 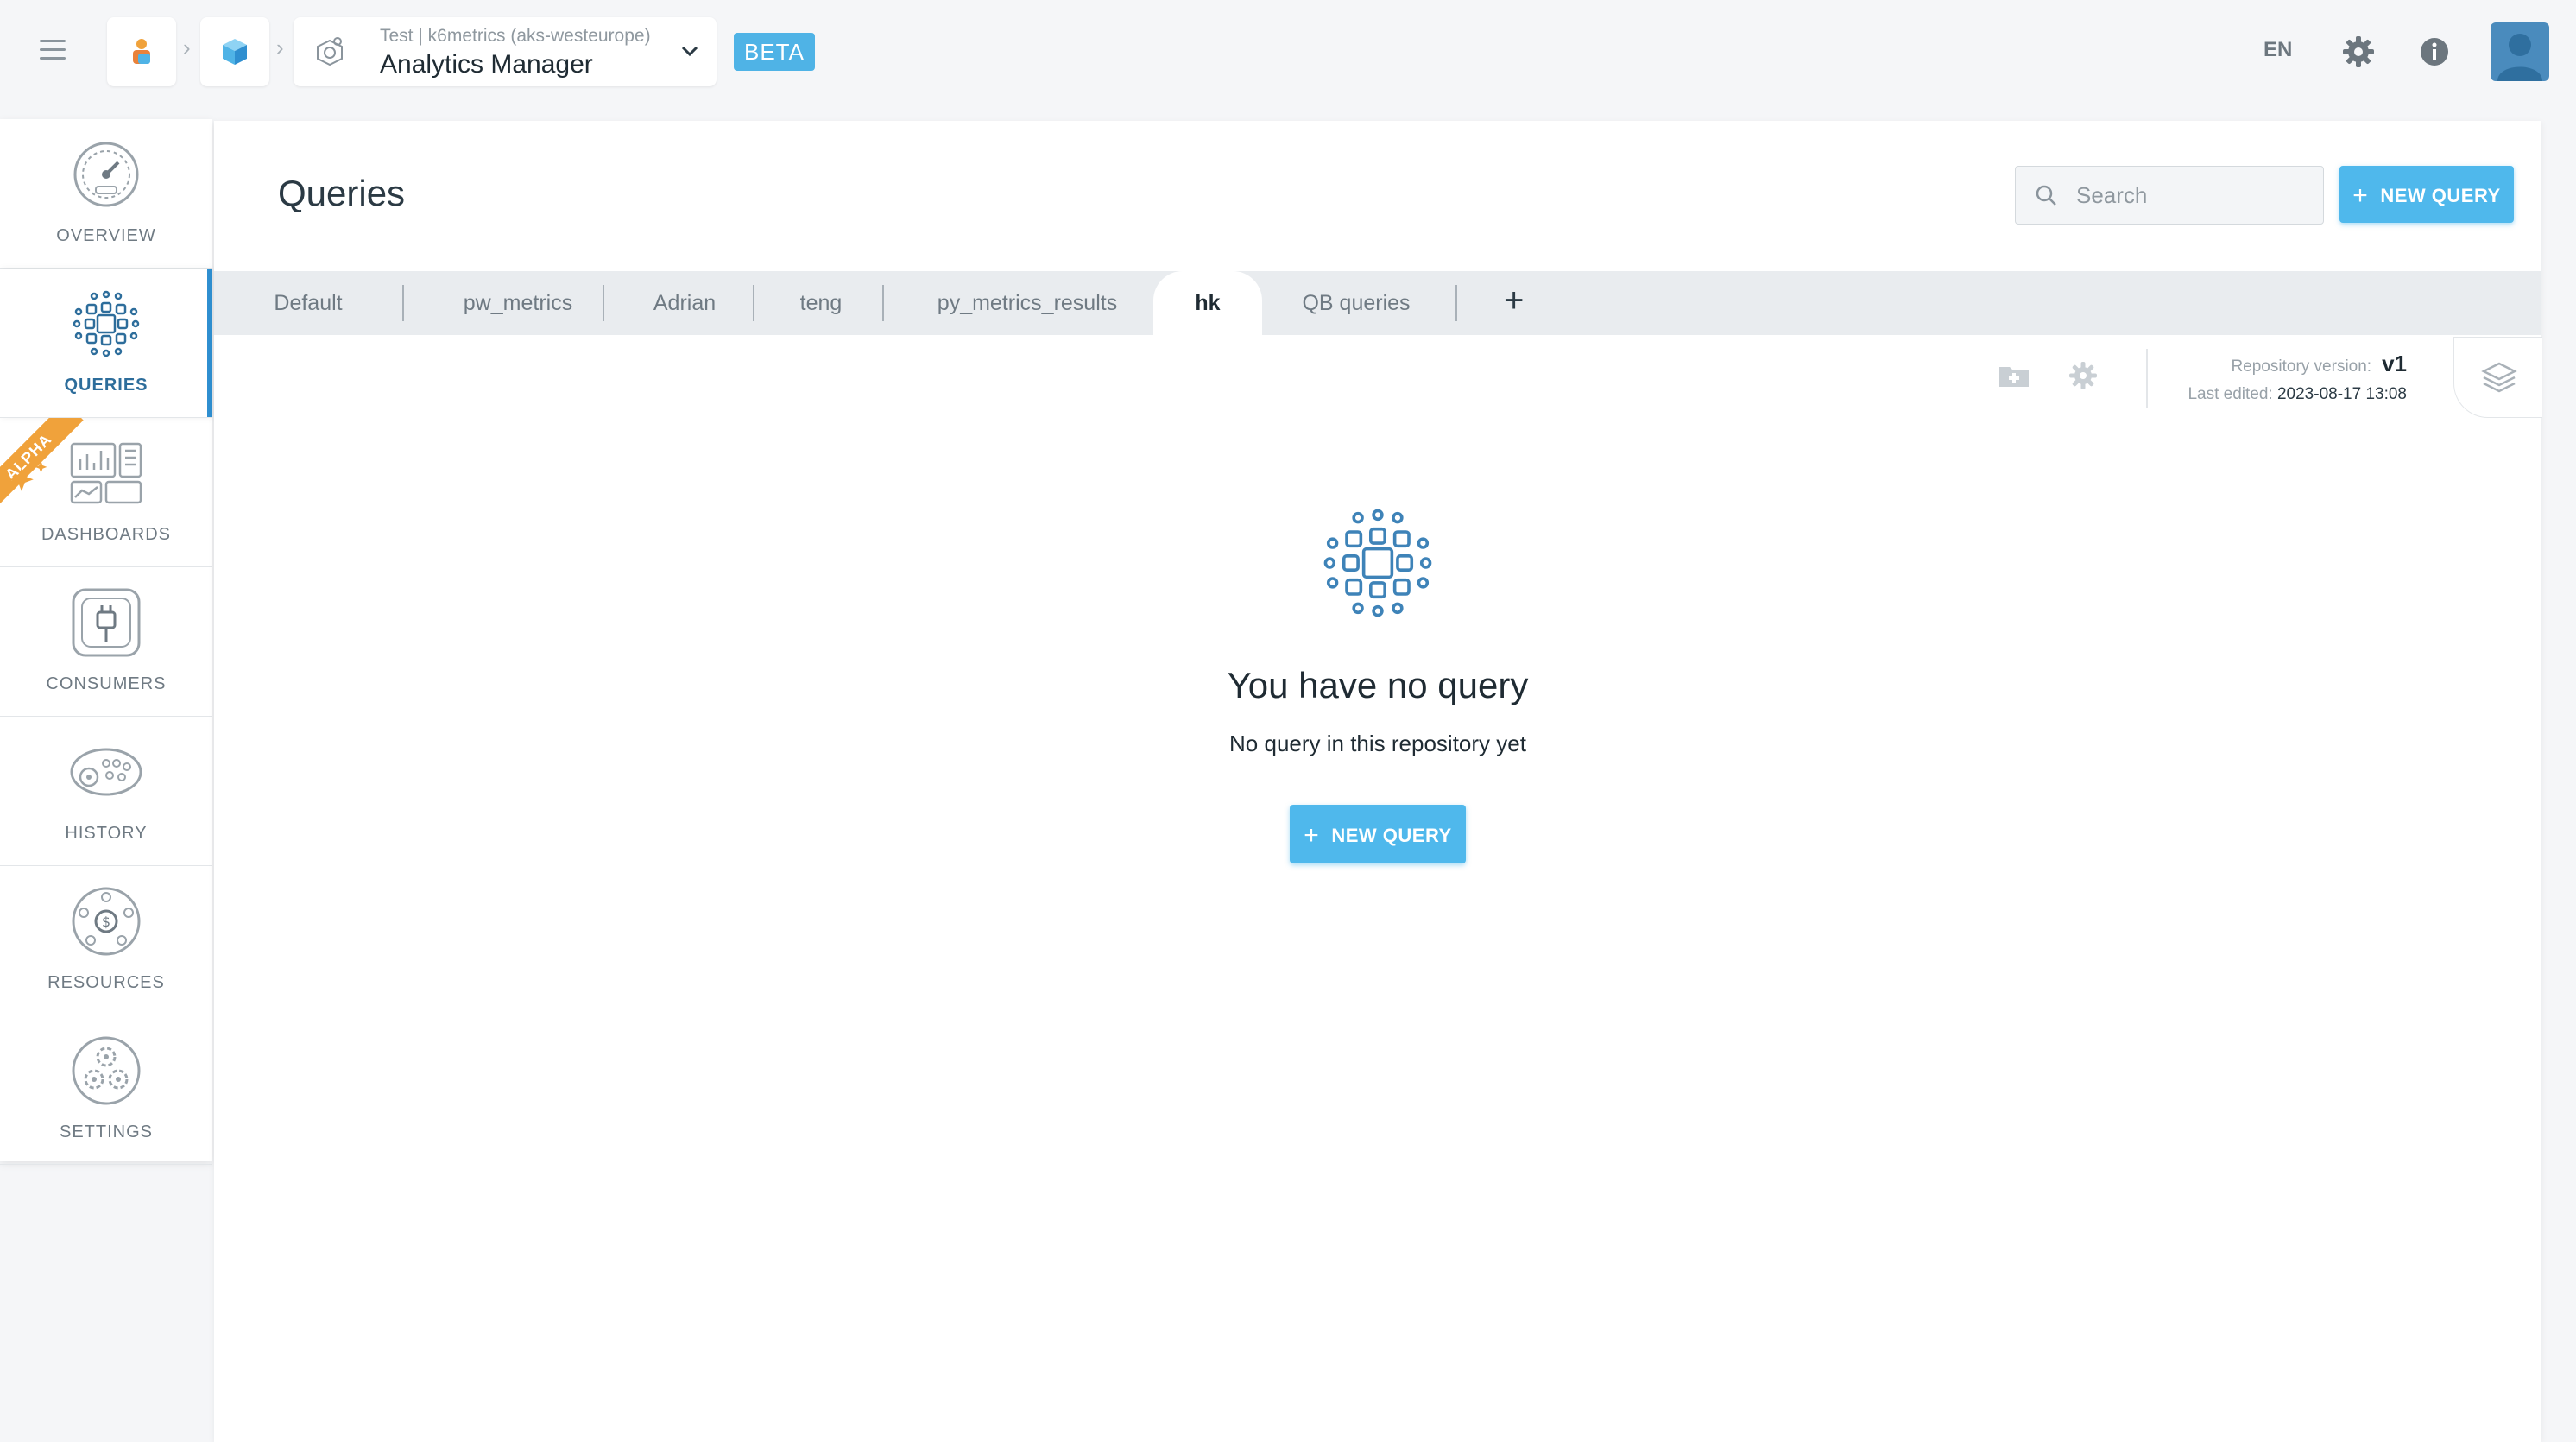 I want to click on sidebar-item-label: CONSUMERS, so click(x=106, y=683).